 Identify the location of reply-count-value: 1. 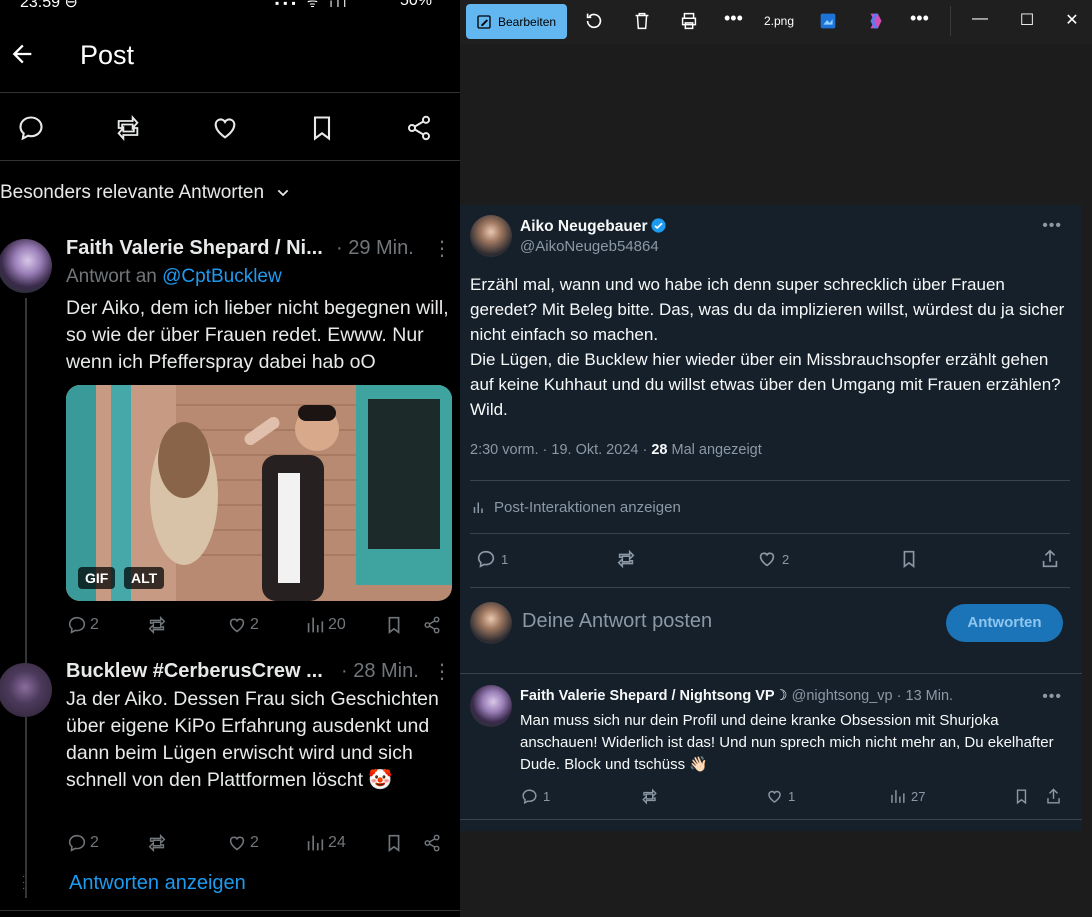
(547, 796).